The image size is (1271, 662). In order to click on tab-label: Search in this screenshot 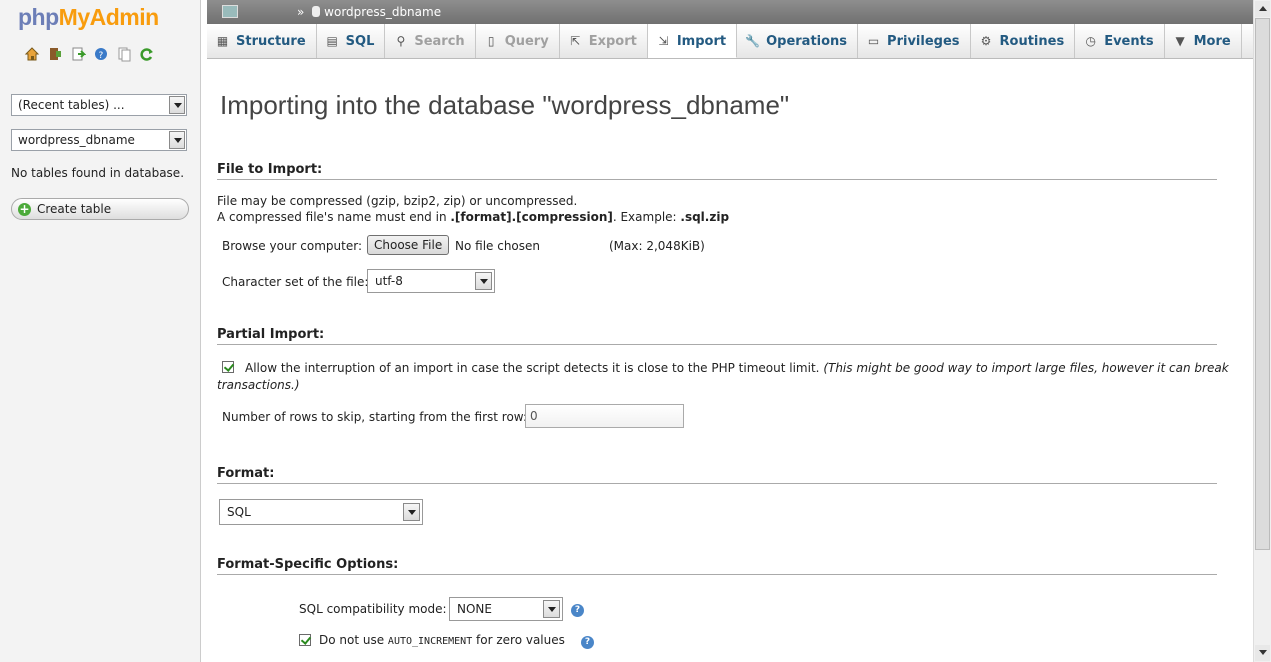, I will do `click(439, 41)`.